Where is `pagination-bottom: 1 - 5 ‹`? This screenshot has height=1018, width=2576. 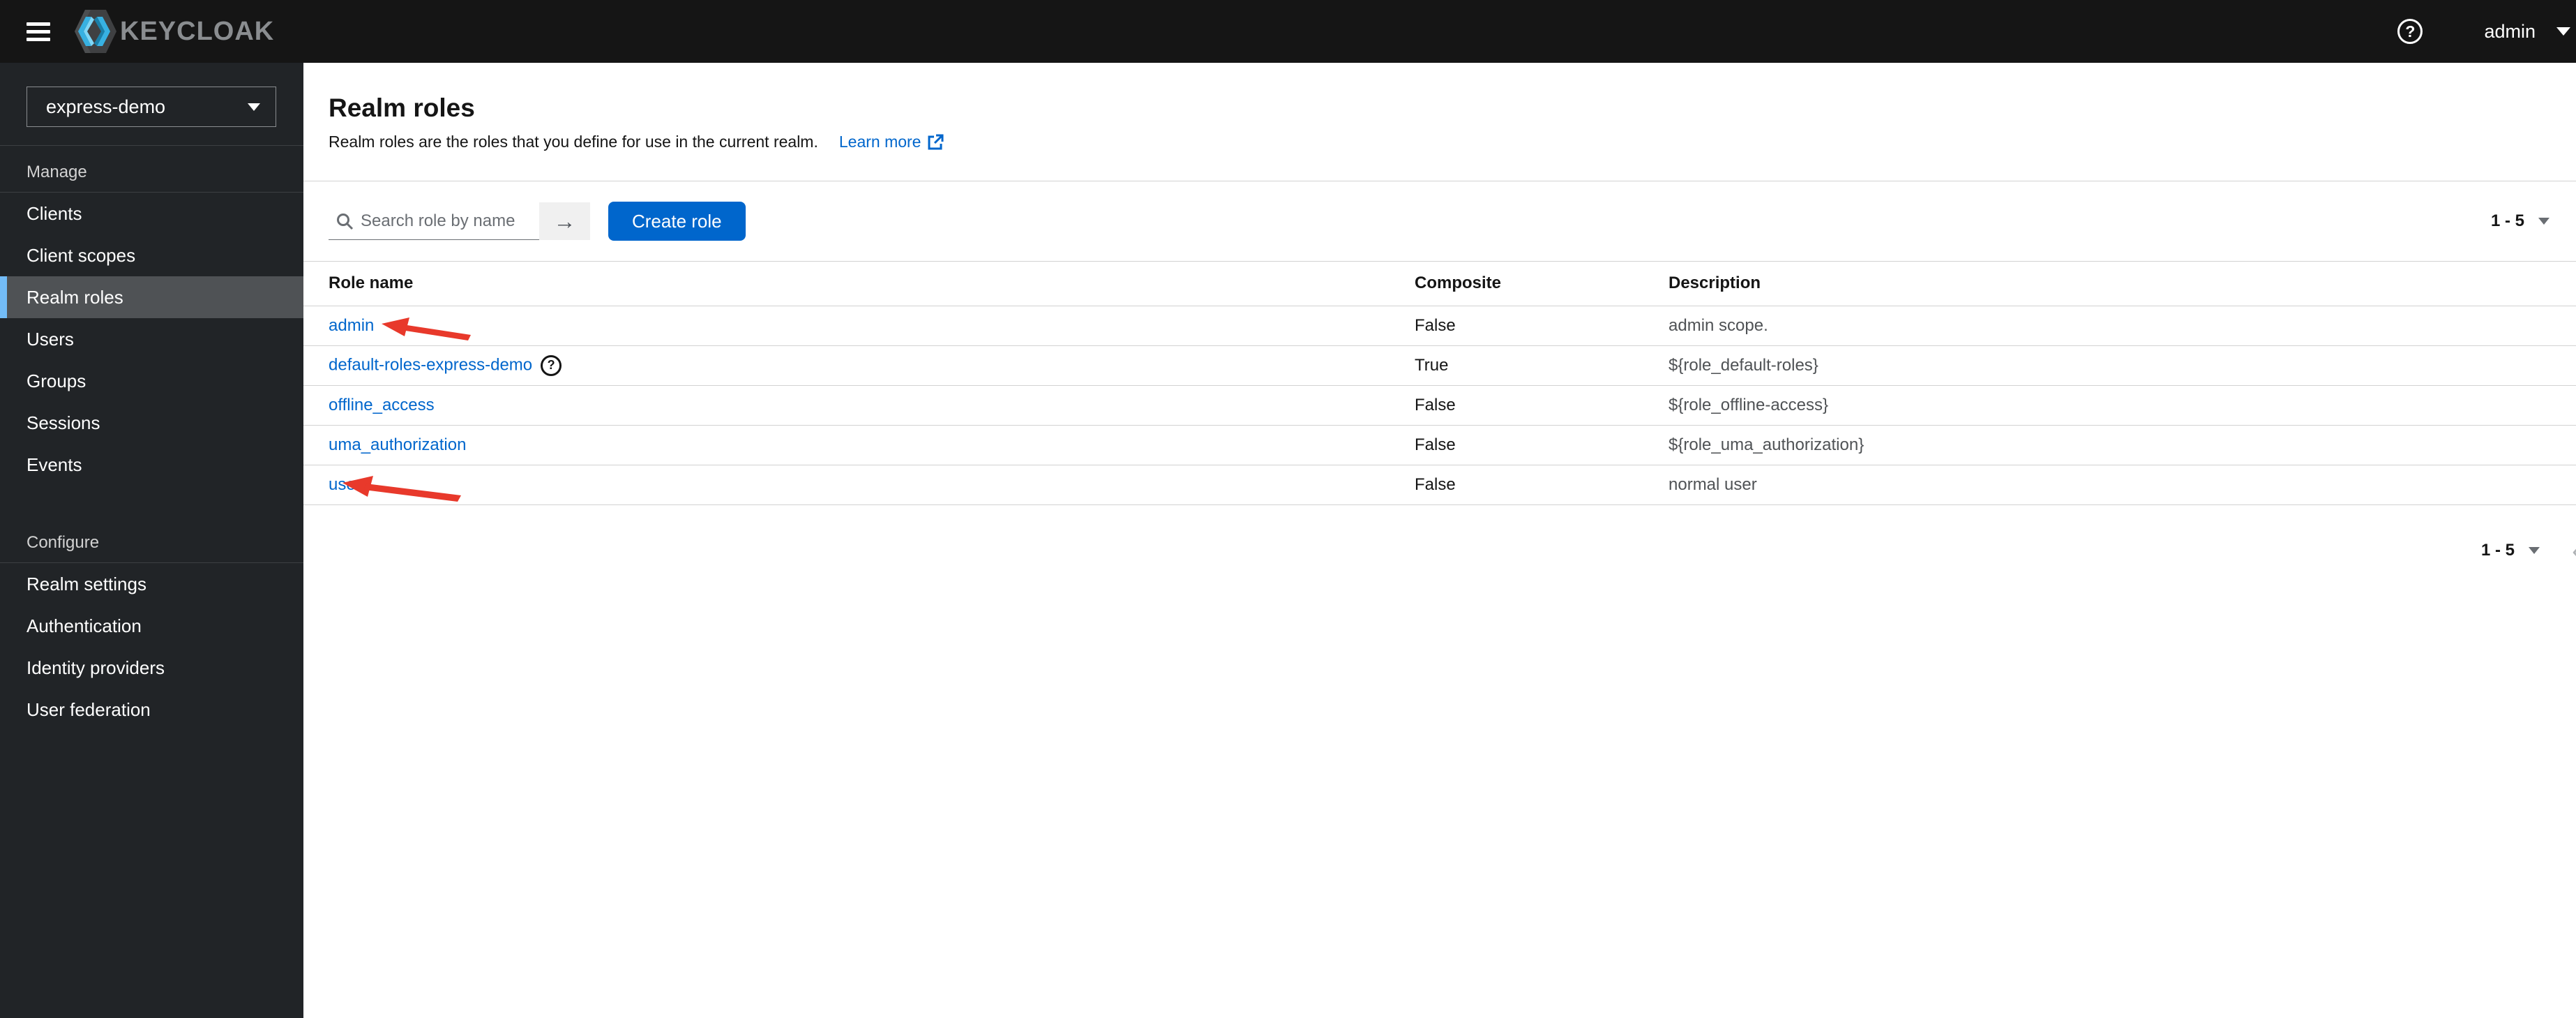
pagination-bottom: 1 - 5 ‹ is located at coordinates (1439, 549).